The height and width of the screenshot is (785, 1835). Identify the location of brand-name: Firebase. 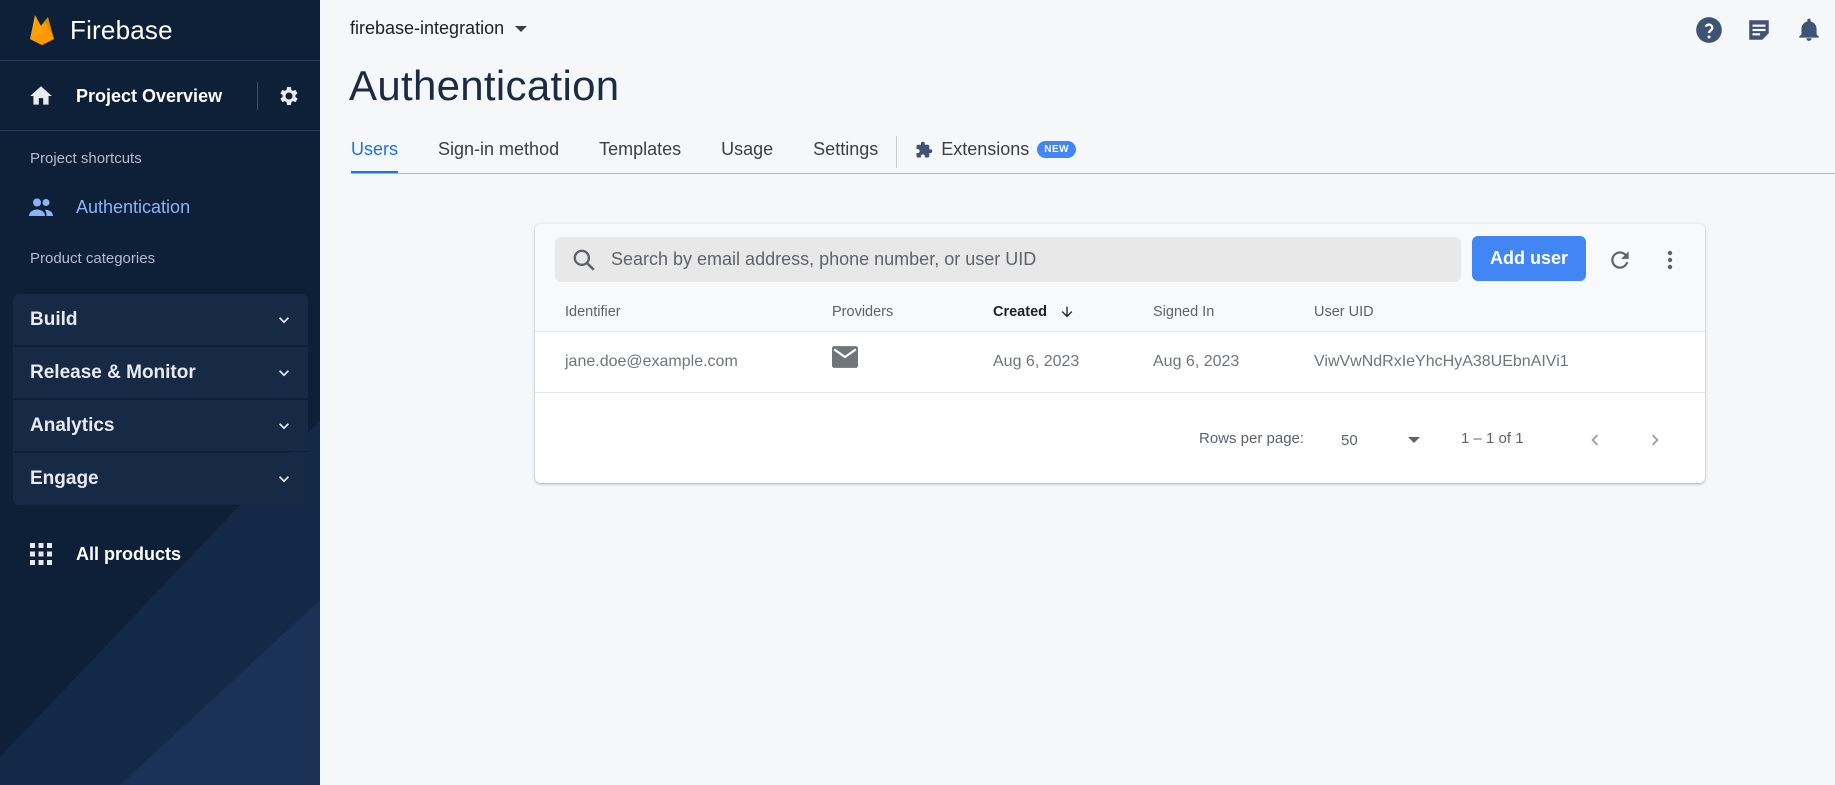
(121, 29).